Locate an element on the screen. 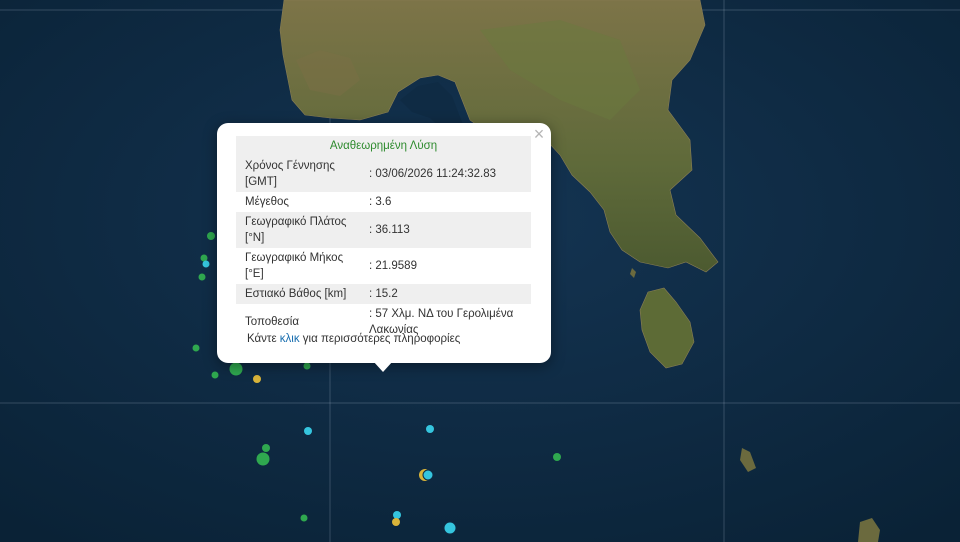 This screenshot has width=960, height=542. popup-tip is located at coordinates (383, 366).